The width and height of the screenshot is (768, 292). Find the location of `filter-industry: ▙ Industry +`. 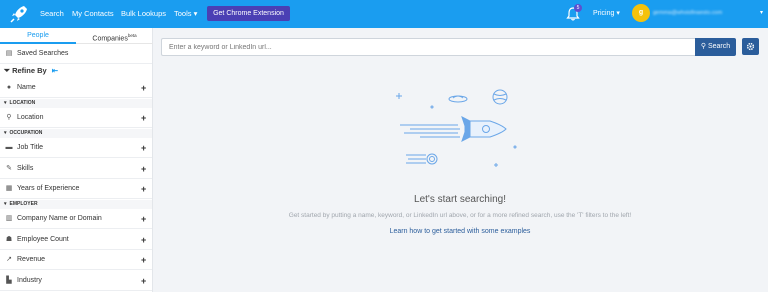

filter-industry: ▙ Industry + is located at coordinates (76, 281).